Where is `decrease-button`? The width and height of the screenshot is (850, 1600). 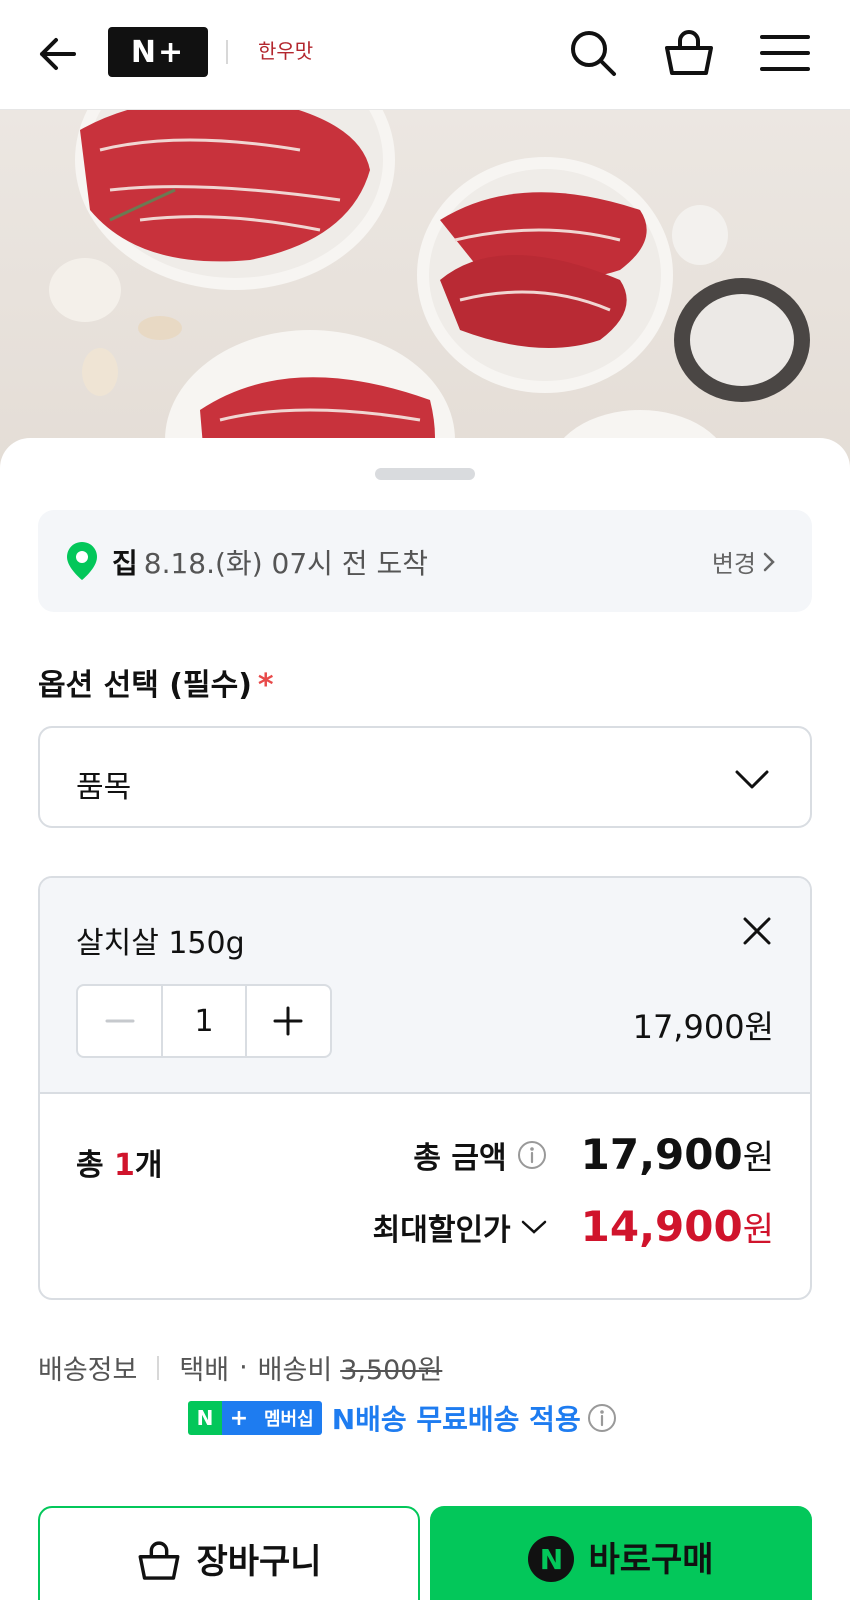 decrease-button is located at coordinates (119, 1021).